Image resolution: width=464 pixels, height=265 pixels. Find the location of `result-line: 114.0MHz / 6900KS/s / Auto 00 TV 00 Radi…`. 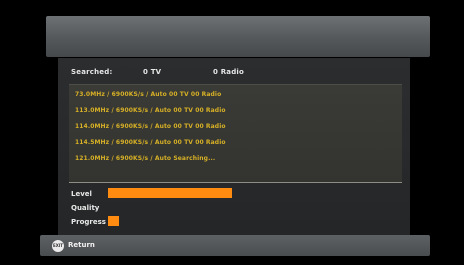

result-line: 114.0MHz / 6900KS/s / Auto 00 TV 00 Radi… is located at coordinates (150, 126).